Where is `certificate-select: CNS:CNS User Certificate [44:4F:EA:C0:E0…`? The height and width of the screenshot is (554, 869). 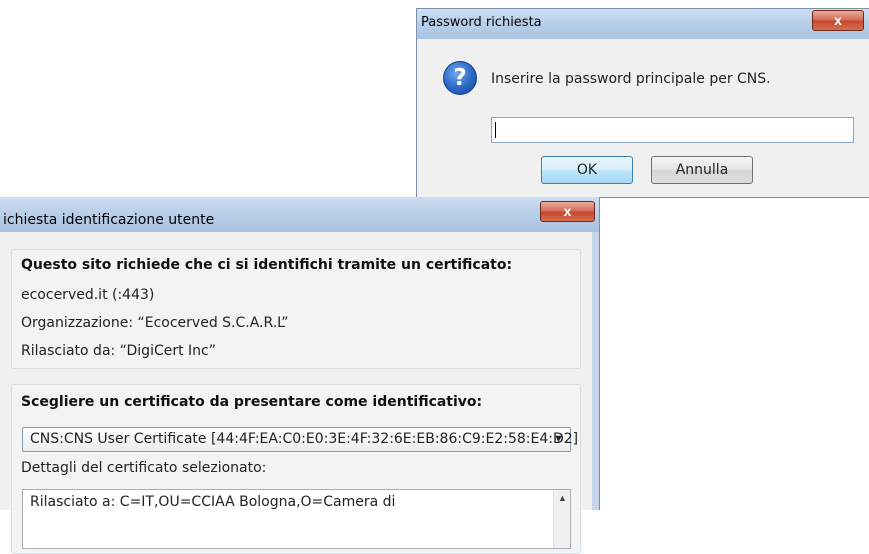
certificate-select: CNS:CNS User Certificate [44:4F:EA:C0:E0… is located at coordinates (300, 439).